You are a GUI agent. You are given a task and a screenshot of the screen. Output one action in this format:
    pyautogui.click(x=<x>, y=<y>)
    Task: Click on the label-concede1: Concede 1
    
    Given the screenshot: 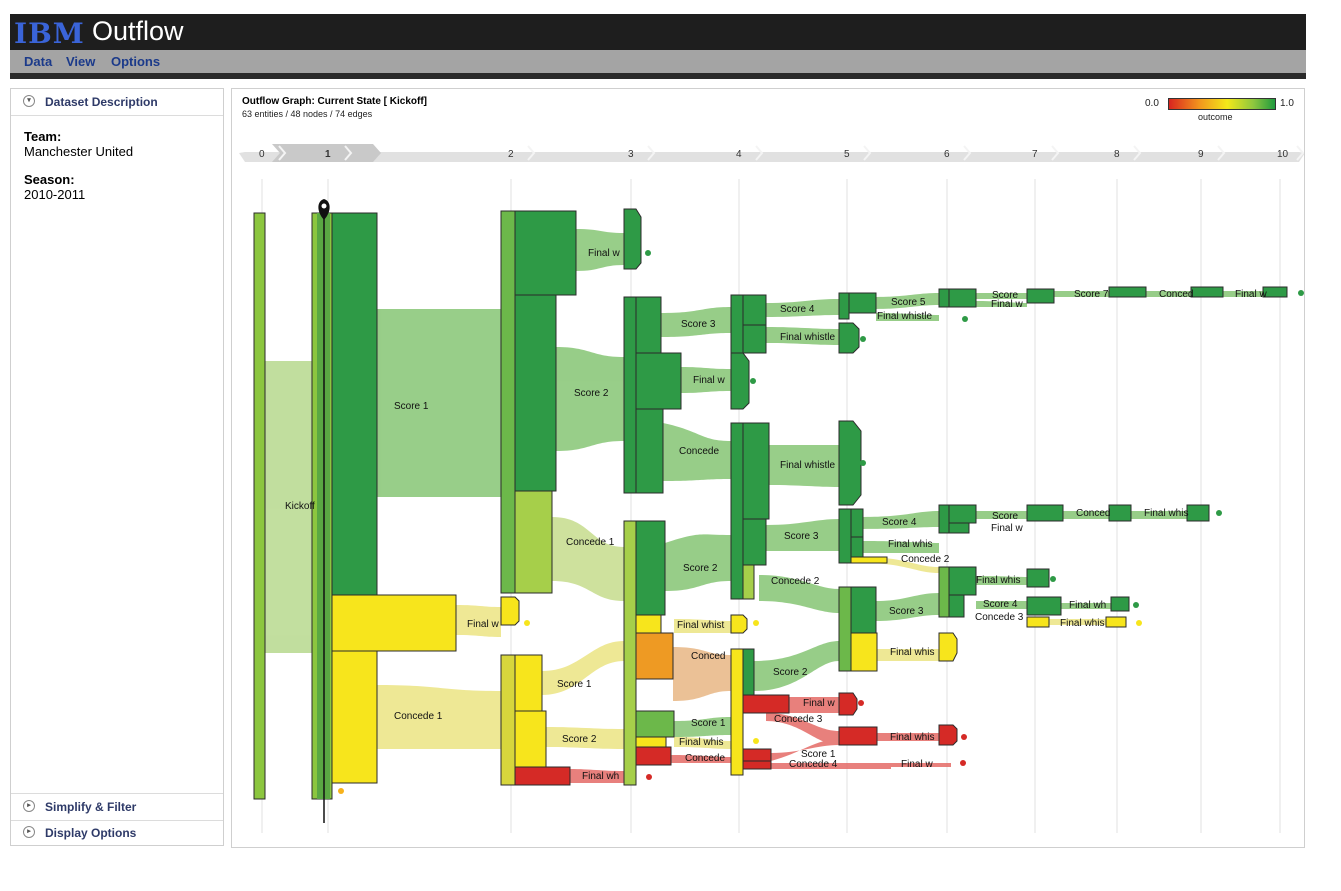 What is the action you would take?
    pyautogui.click(x=418, y=716)
    